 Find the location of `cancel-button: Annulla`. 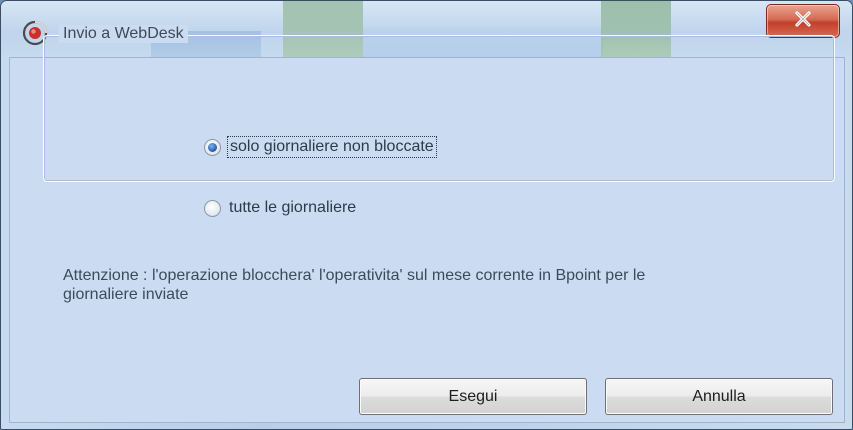

cancel-button: Annulla is located at coordinates (719, 396).